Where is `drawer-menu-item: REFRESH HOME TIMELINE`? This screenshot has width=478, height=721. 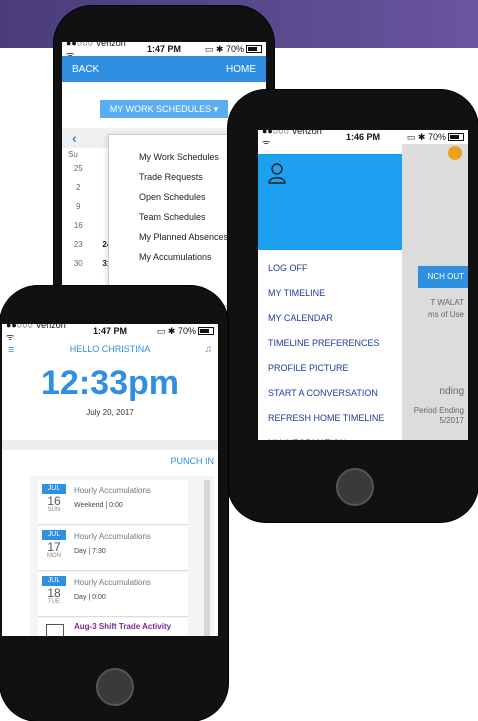
drawer-menu-item: REFRESH HOME TIMELINE is located at coordinates (330, 418).